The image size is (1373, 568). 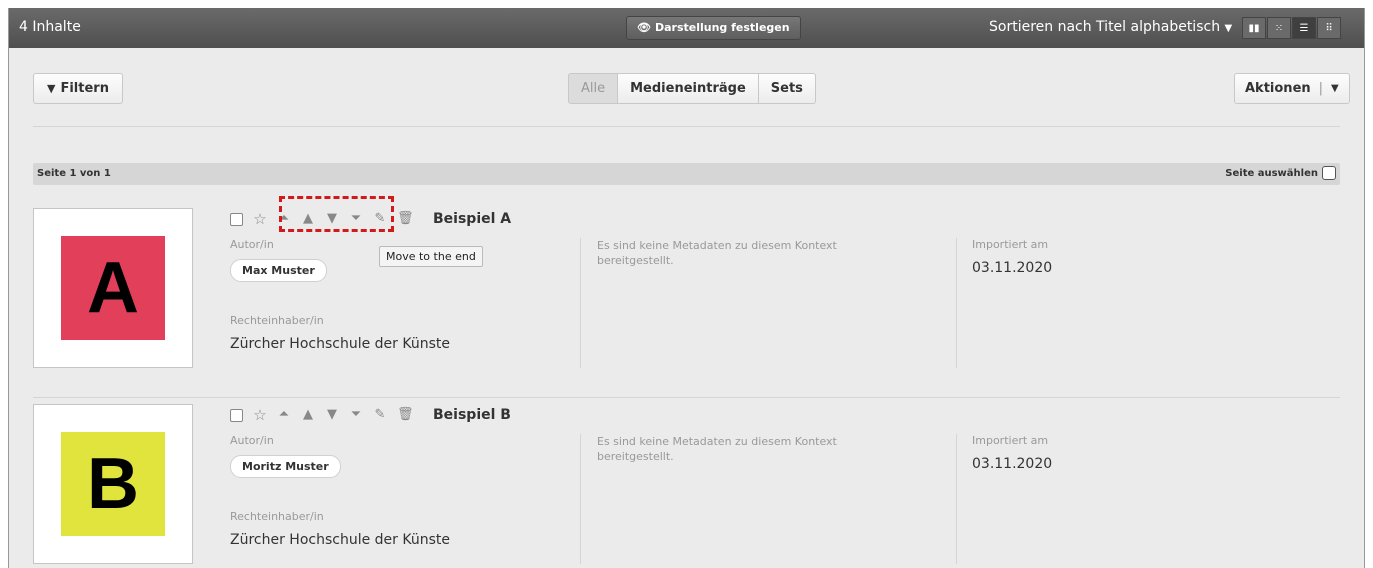 I want to click on sort-label: Sortieren nach Titel alphabetisch, so click(x=1105, y=27).